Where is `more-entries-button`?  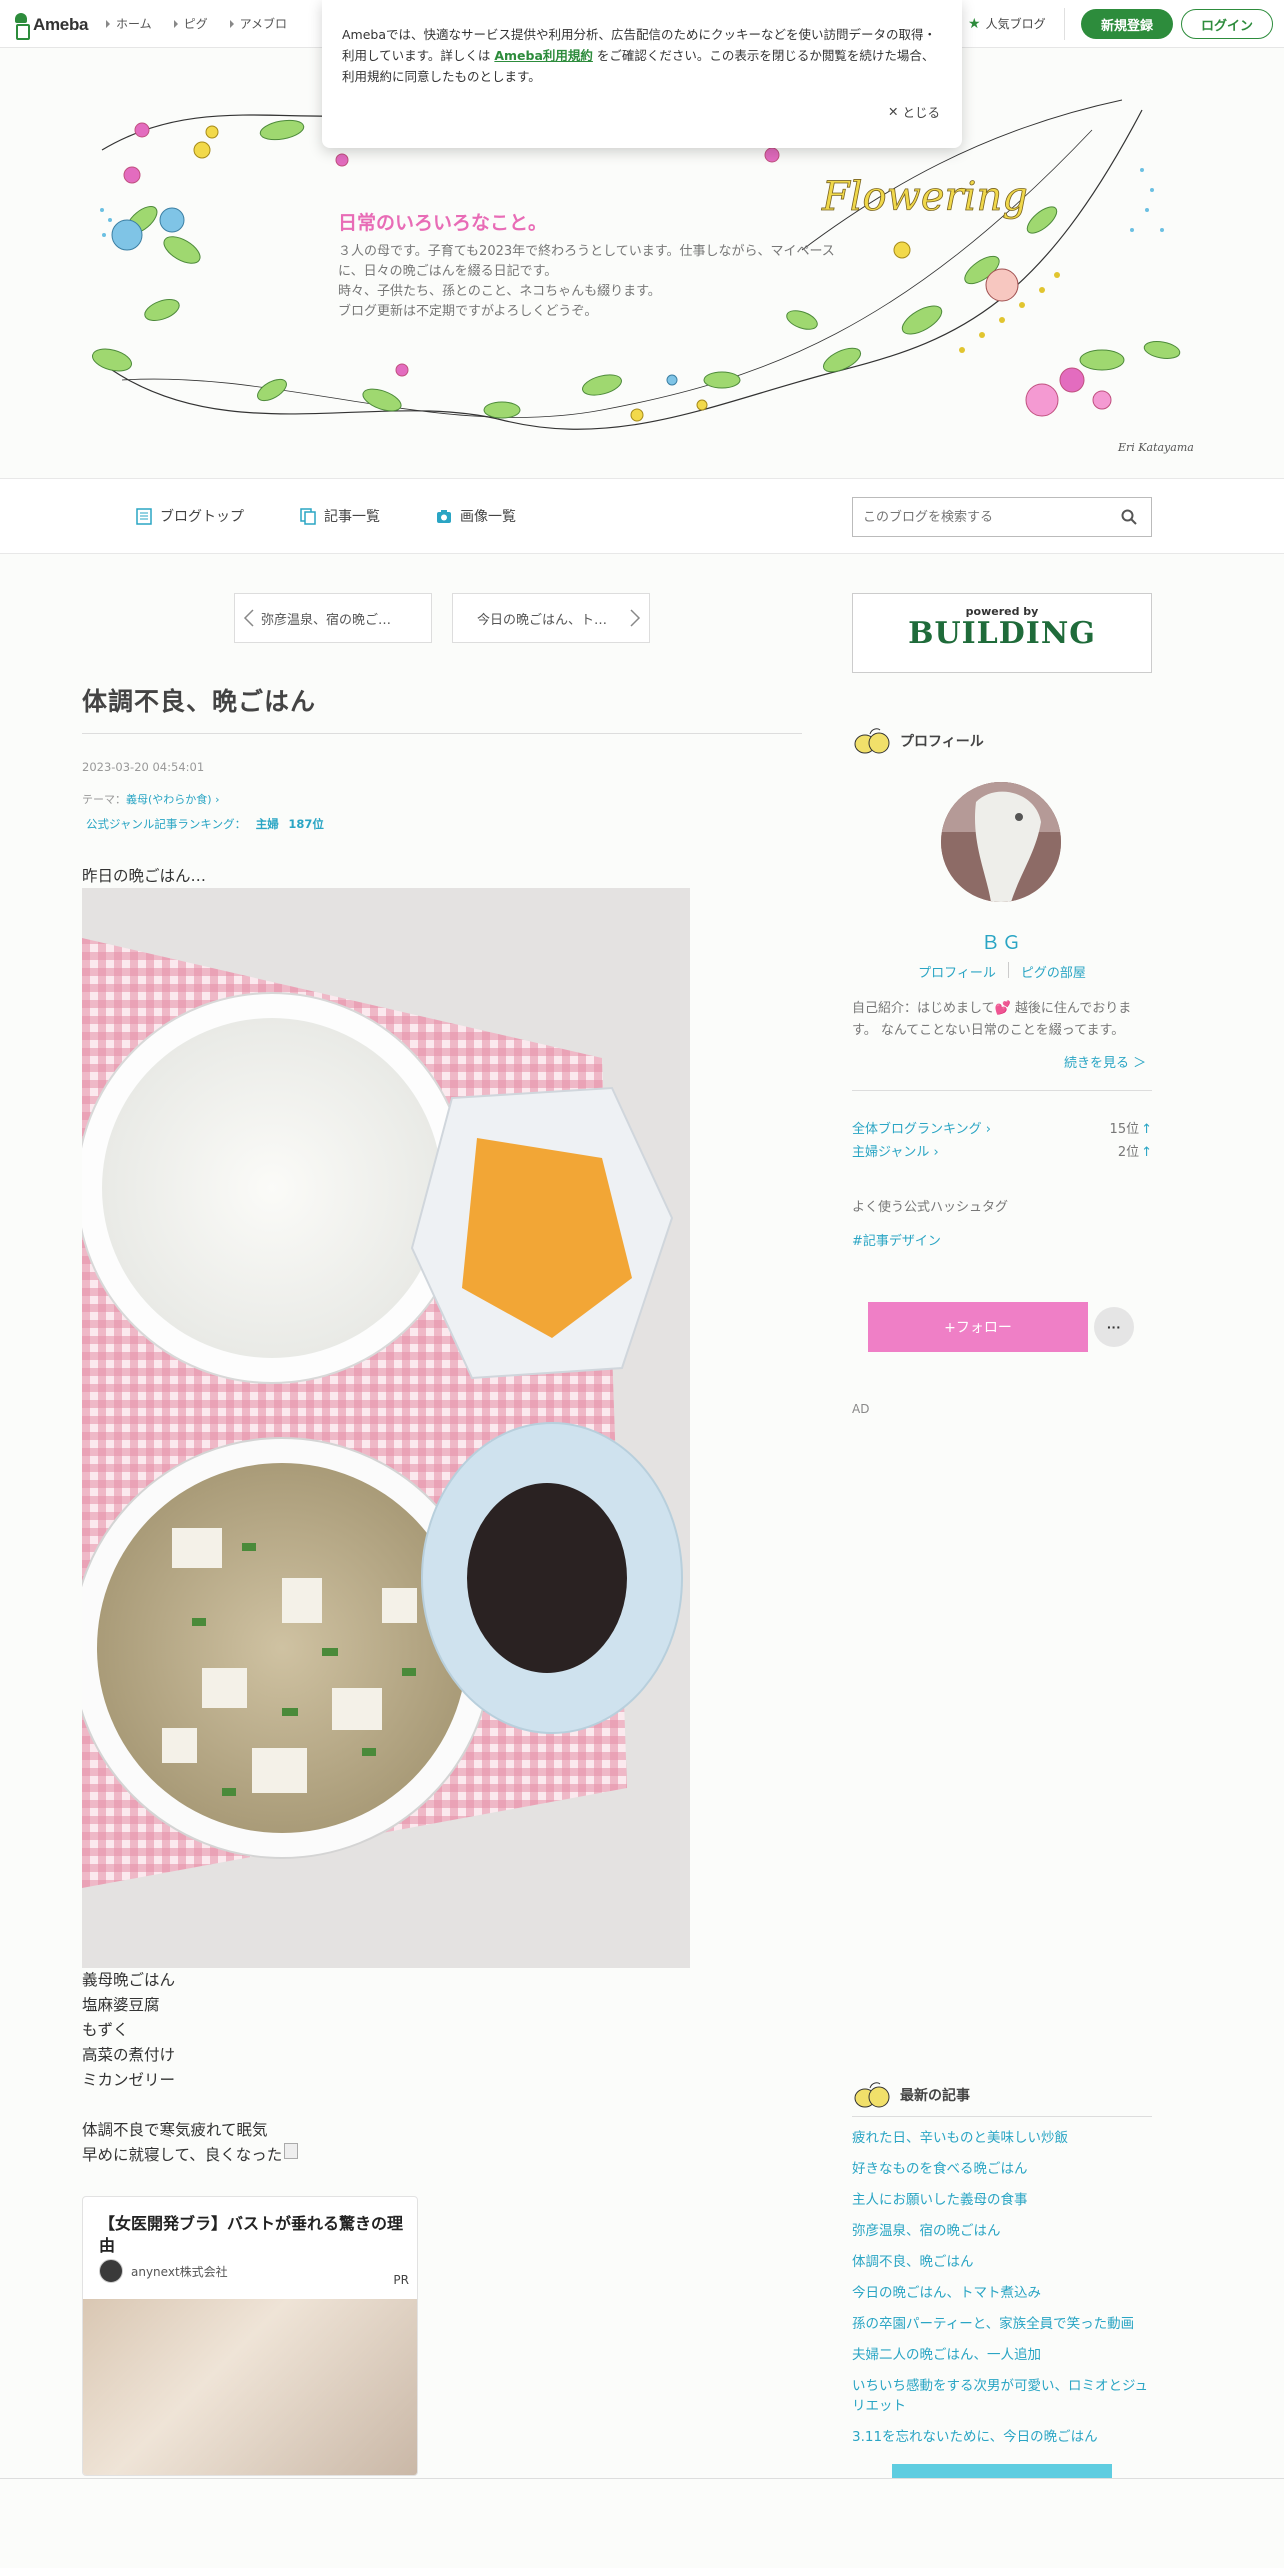 more-entries-button is located at coordinates (1002, 2471).